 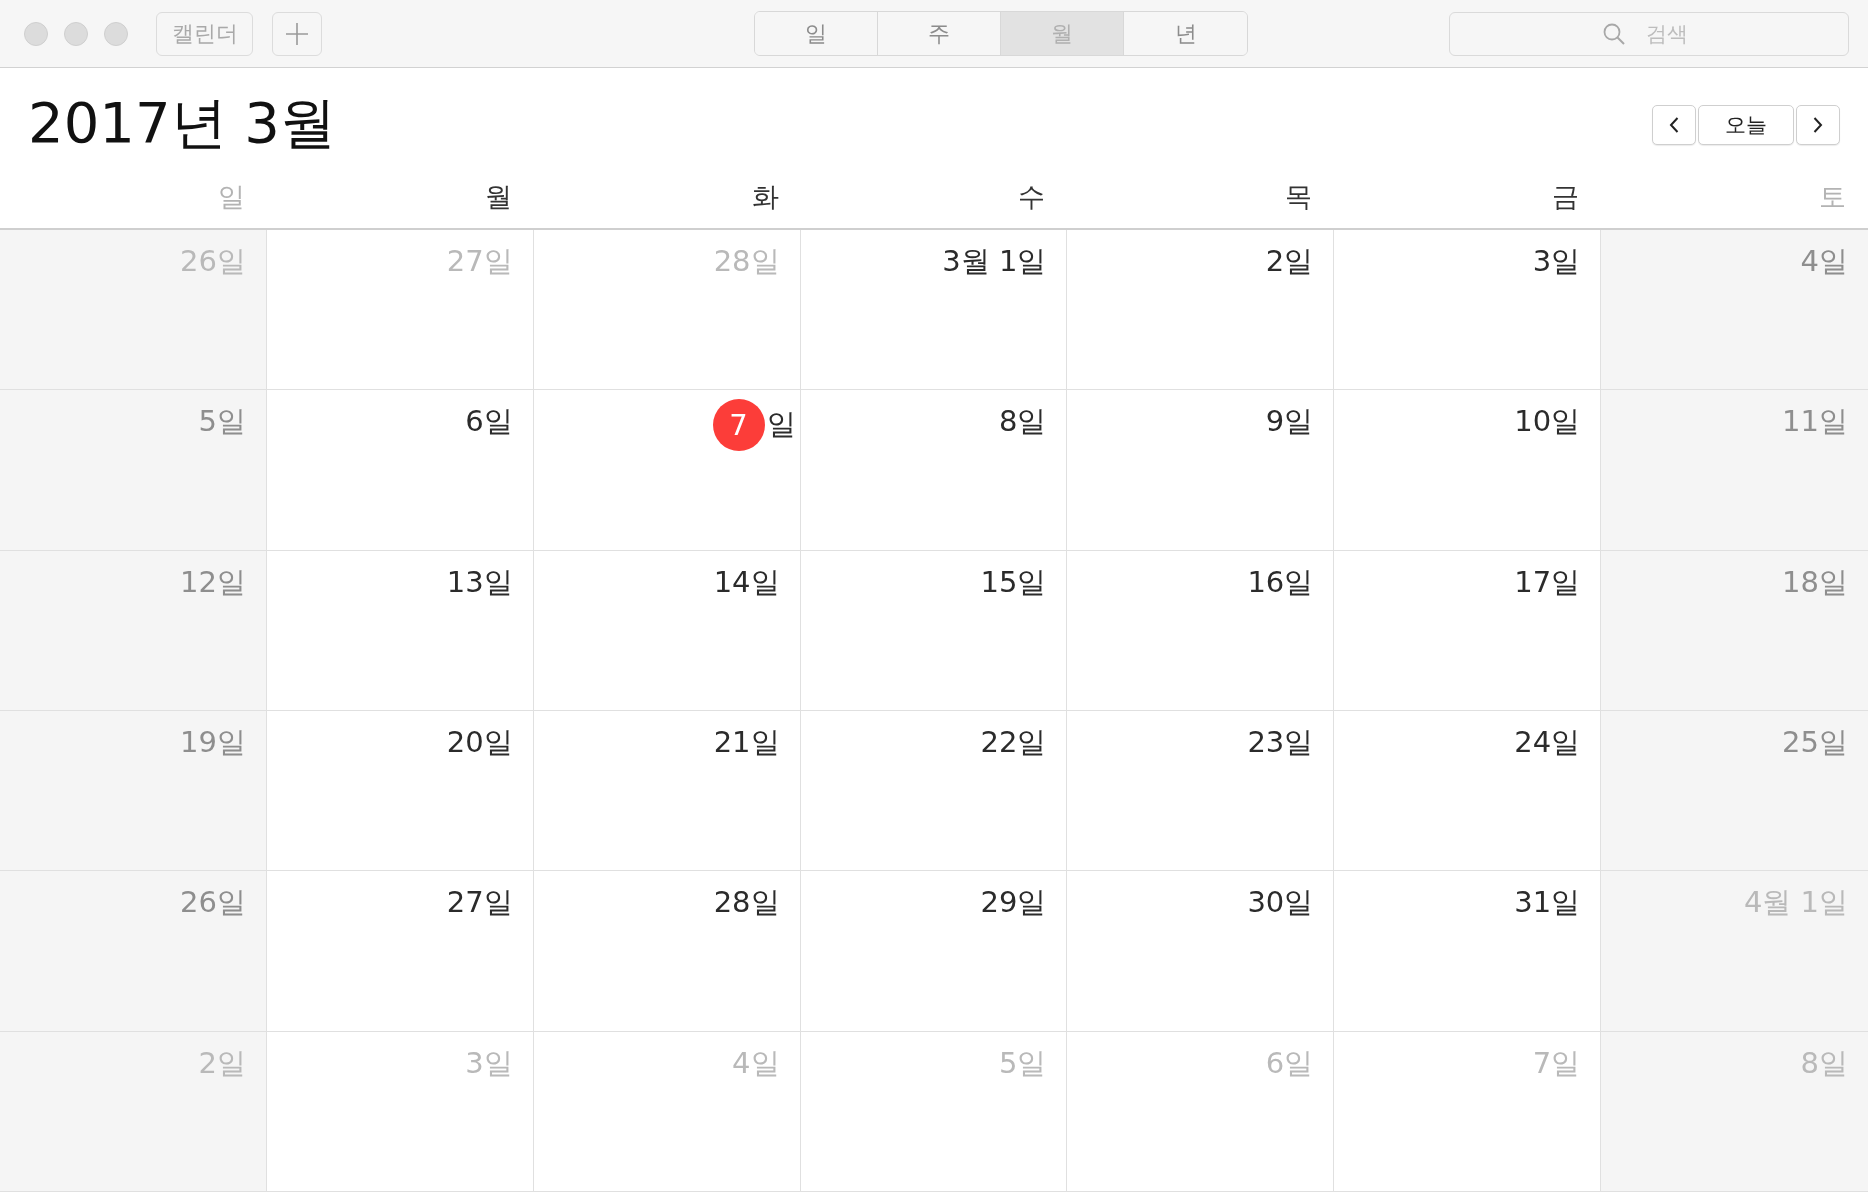 I want to click on day-cell: 17일, so click(x=1468, y=630).